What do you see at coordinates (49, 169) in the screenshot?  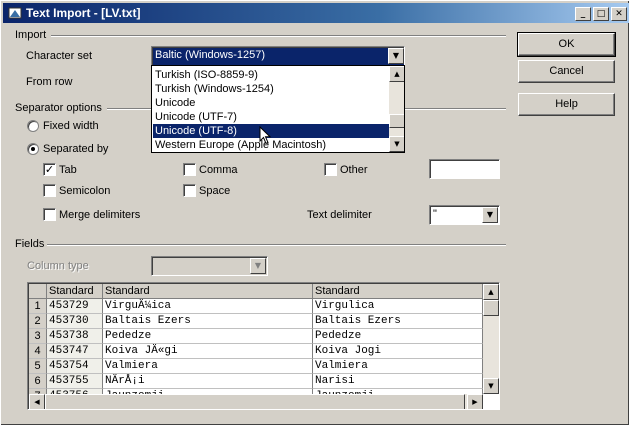 I see `tab-checkbox: ✓` at bounding box center [49, 169].